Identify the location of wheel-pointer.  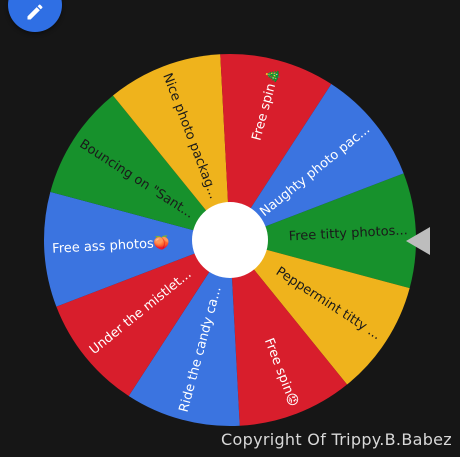
(419, 243).